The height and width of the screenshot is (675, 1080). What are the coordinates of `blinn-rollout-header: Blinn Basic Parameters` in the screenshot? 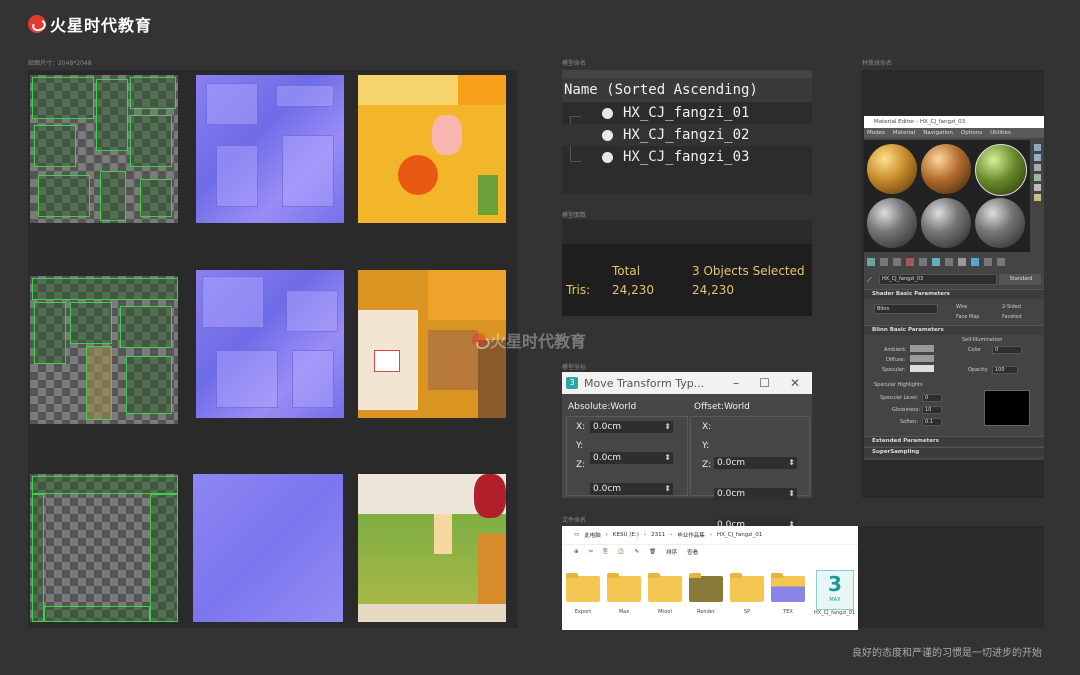 It's located at (954, 330).